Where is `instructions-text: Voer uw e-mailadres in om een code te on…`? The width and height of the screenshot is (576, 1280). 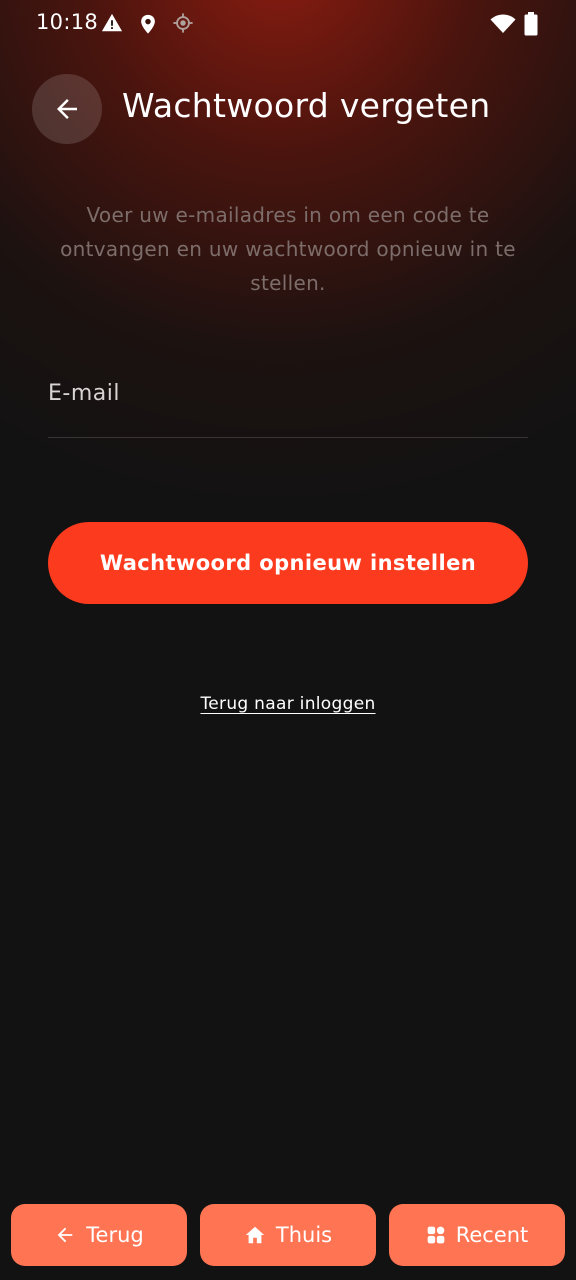
instructions-text: Voer uw e-mailadres in om een code te on… is located at coordinates (288, 249).